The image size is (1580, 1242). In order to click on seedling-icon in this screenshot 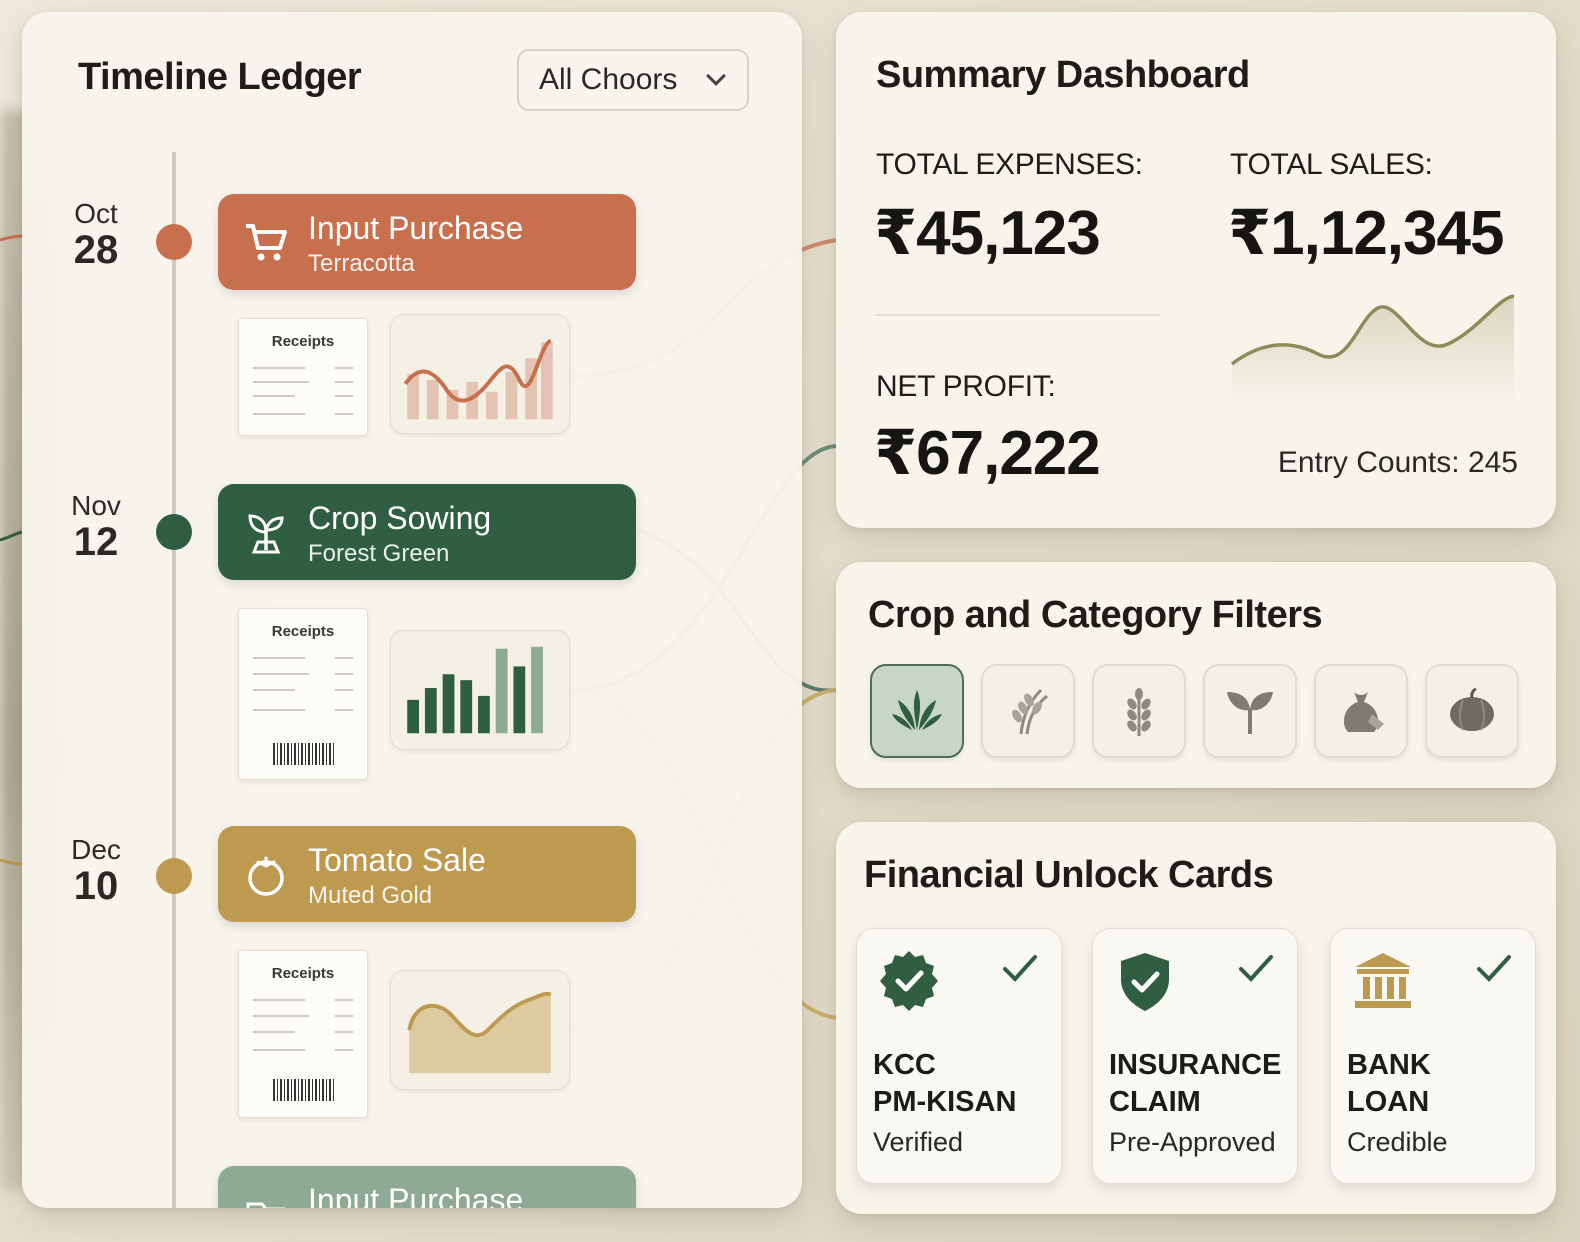, I will do `click(1250, 713)`.